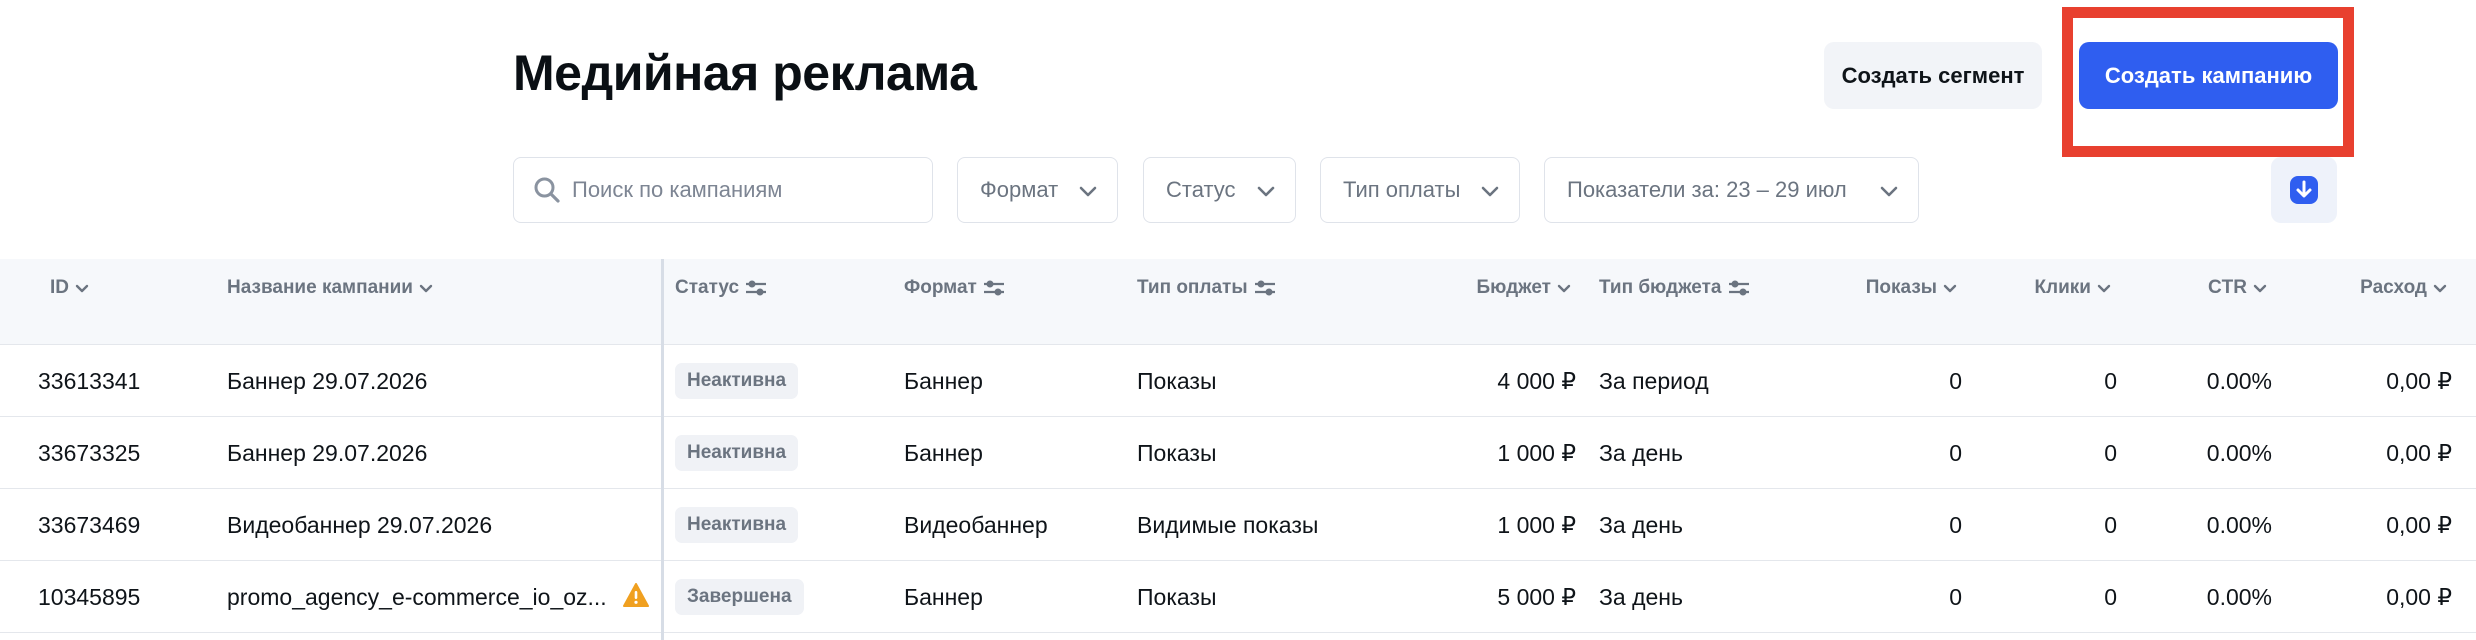 This screenshot has height=640, width=2476. Describe the element at coordinates (2227, 287) in the screenshot. I see `column-header-label: CTR` at that location.